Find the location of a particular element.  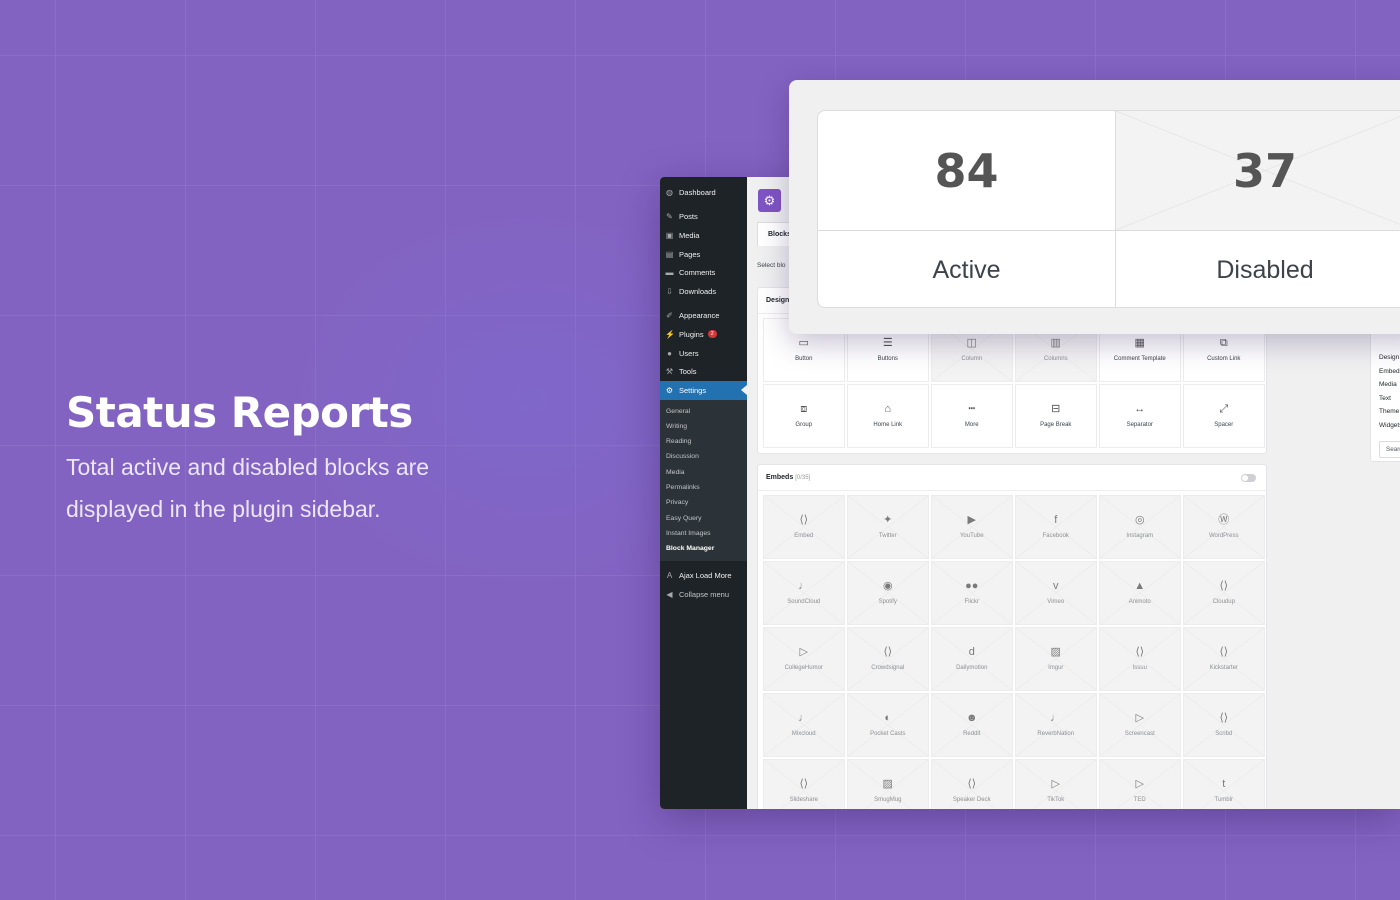

block-tile-separator: ↔ Separator is located at coordinates (1140, 416).